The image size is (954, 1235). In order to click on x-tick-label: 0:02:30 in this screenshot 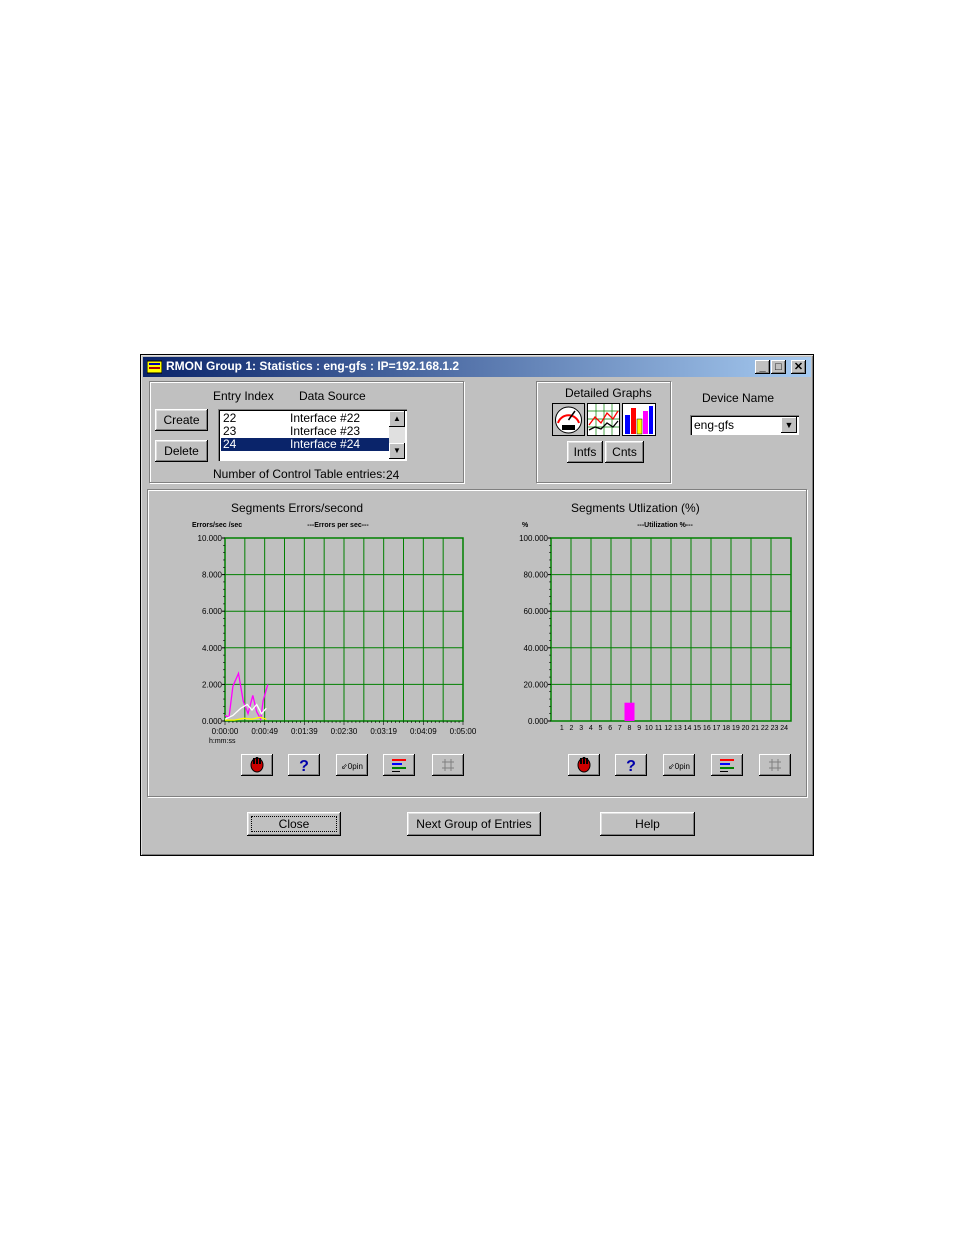, I will do `click(344, 731)`.